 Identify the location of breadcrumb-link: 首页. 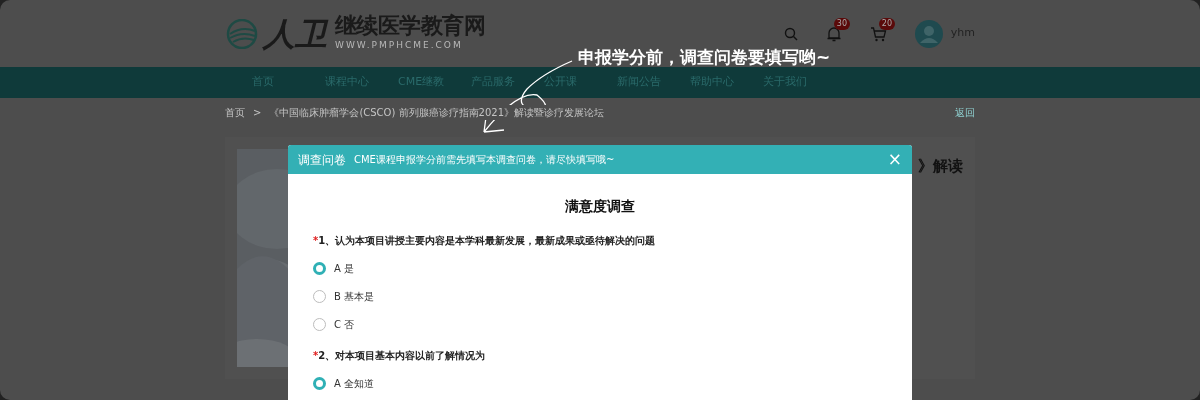
(235, 112).